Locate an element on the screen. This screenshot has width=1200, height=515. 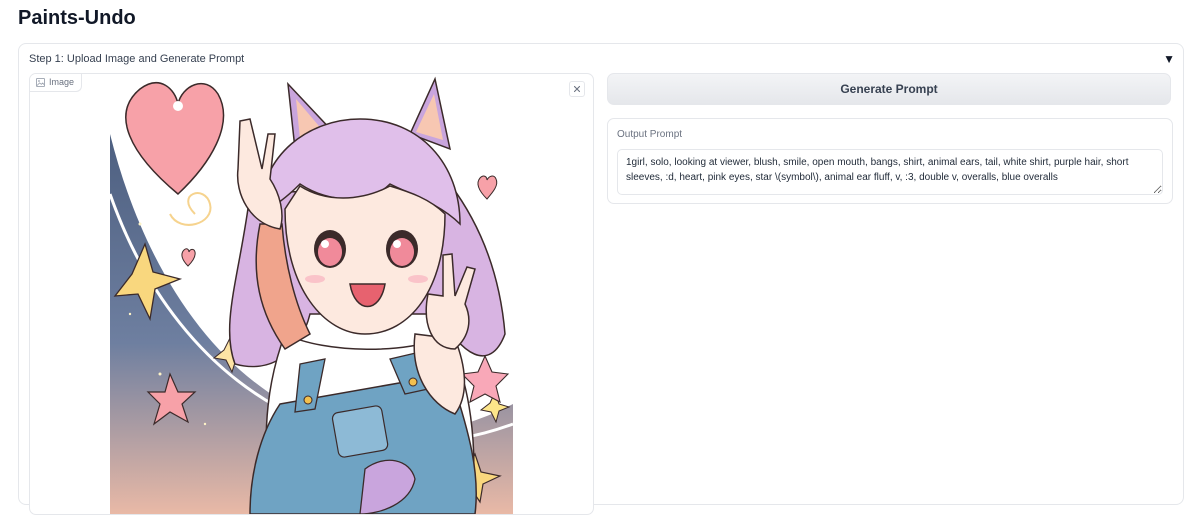
close-icon is located at coordinates (577, 89).